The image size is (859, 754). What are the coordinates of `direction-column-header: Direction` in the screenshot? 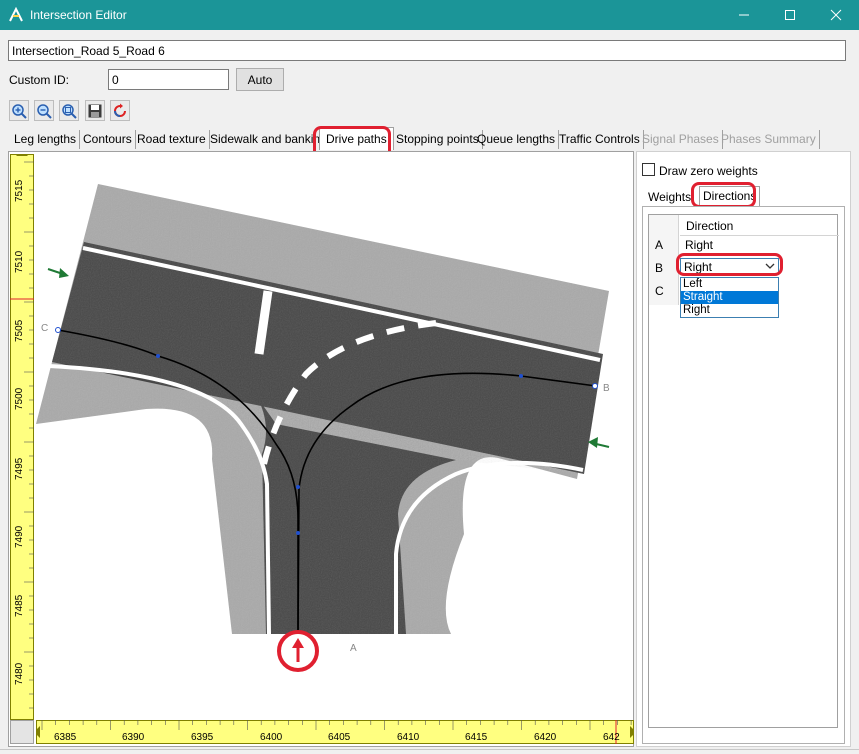 It's located at (710, 226).